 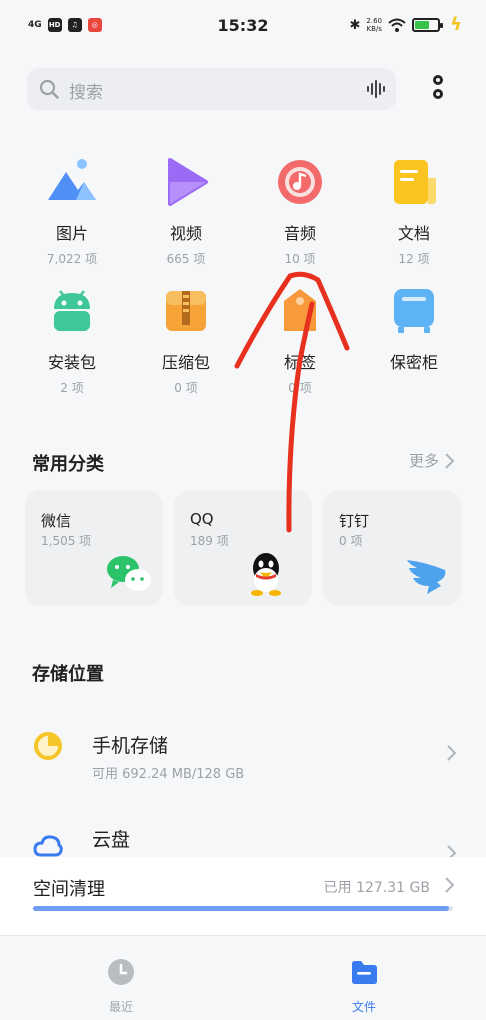 I want to click on battery-icon, so click(x=427, y=25).